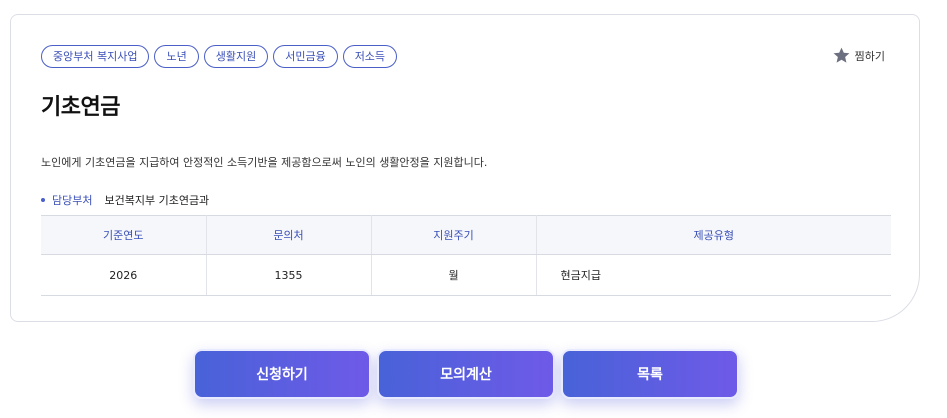 The width and height of the screenshot is (947, 418). I want to click on table-header-row: 기준연도 문의처 지원주기 제공유형, so click(466, 235).